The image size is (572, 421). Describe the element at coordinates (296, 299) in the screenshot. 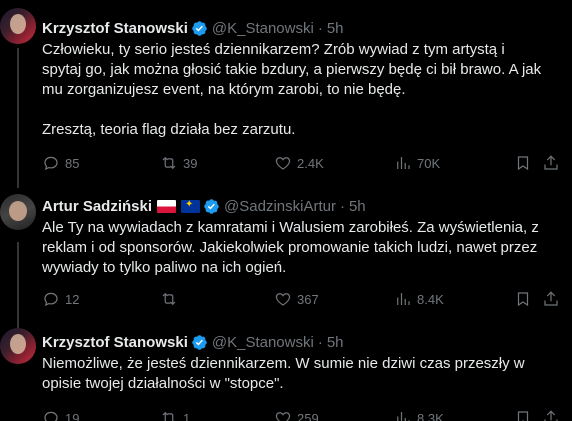

I see `like-button: 367` at that location.